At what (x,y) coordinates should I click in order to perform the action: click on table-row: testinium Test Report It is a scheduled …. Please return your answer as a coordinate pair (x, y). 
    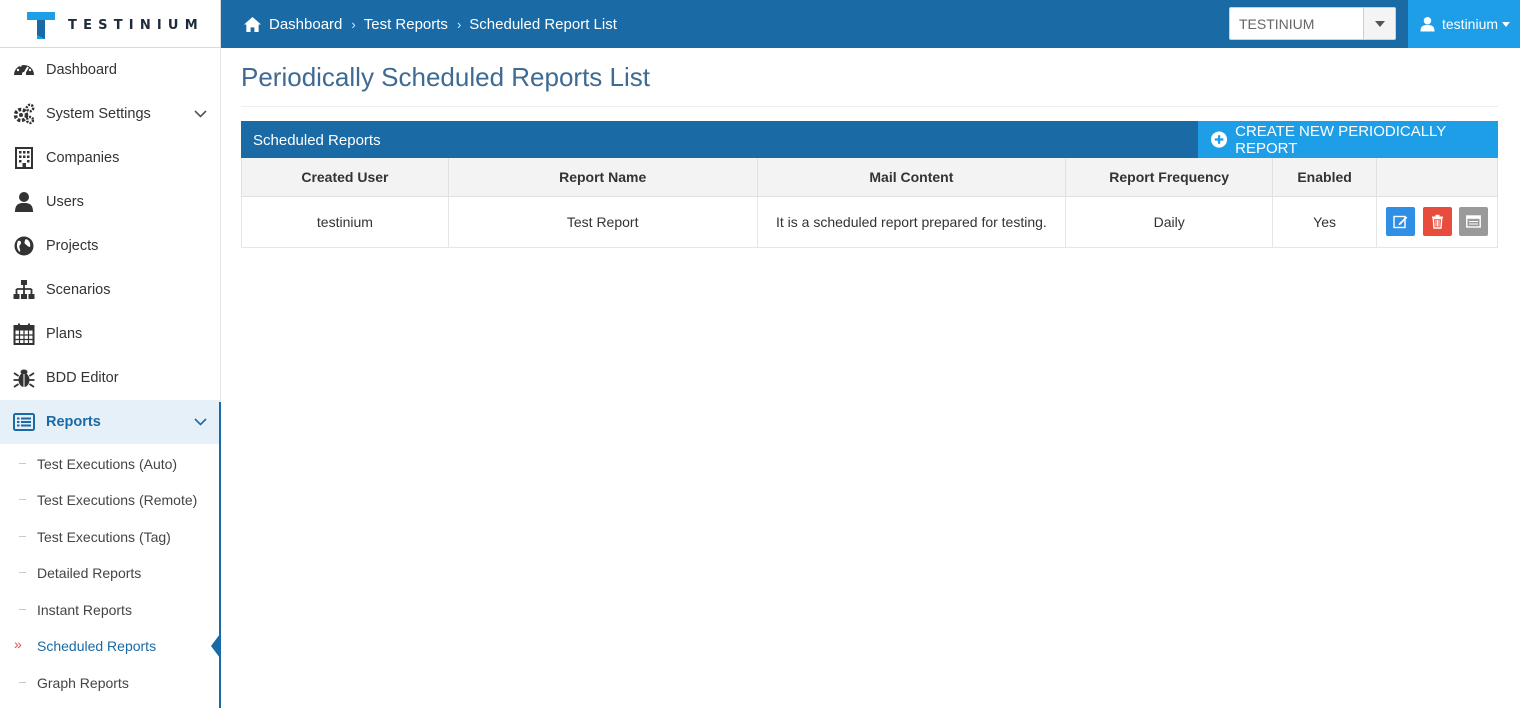
    Looking at the image, I should click on (869, 221).